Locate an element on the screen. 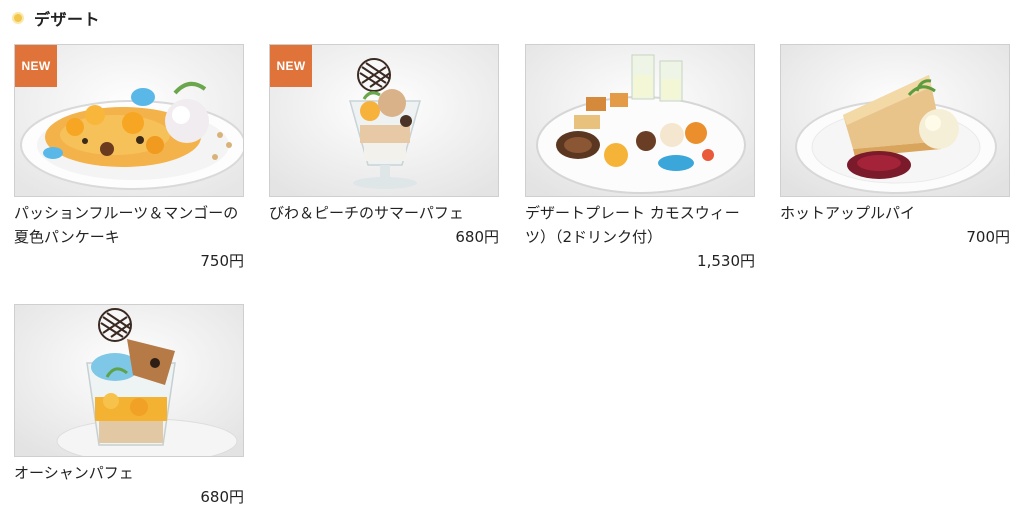  menu-item-name: ホットアップルパイ is located at coordinates (895, 213).